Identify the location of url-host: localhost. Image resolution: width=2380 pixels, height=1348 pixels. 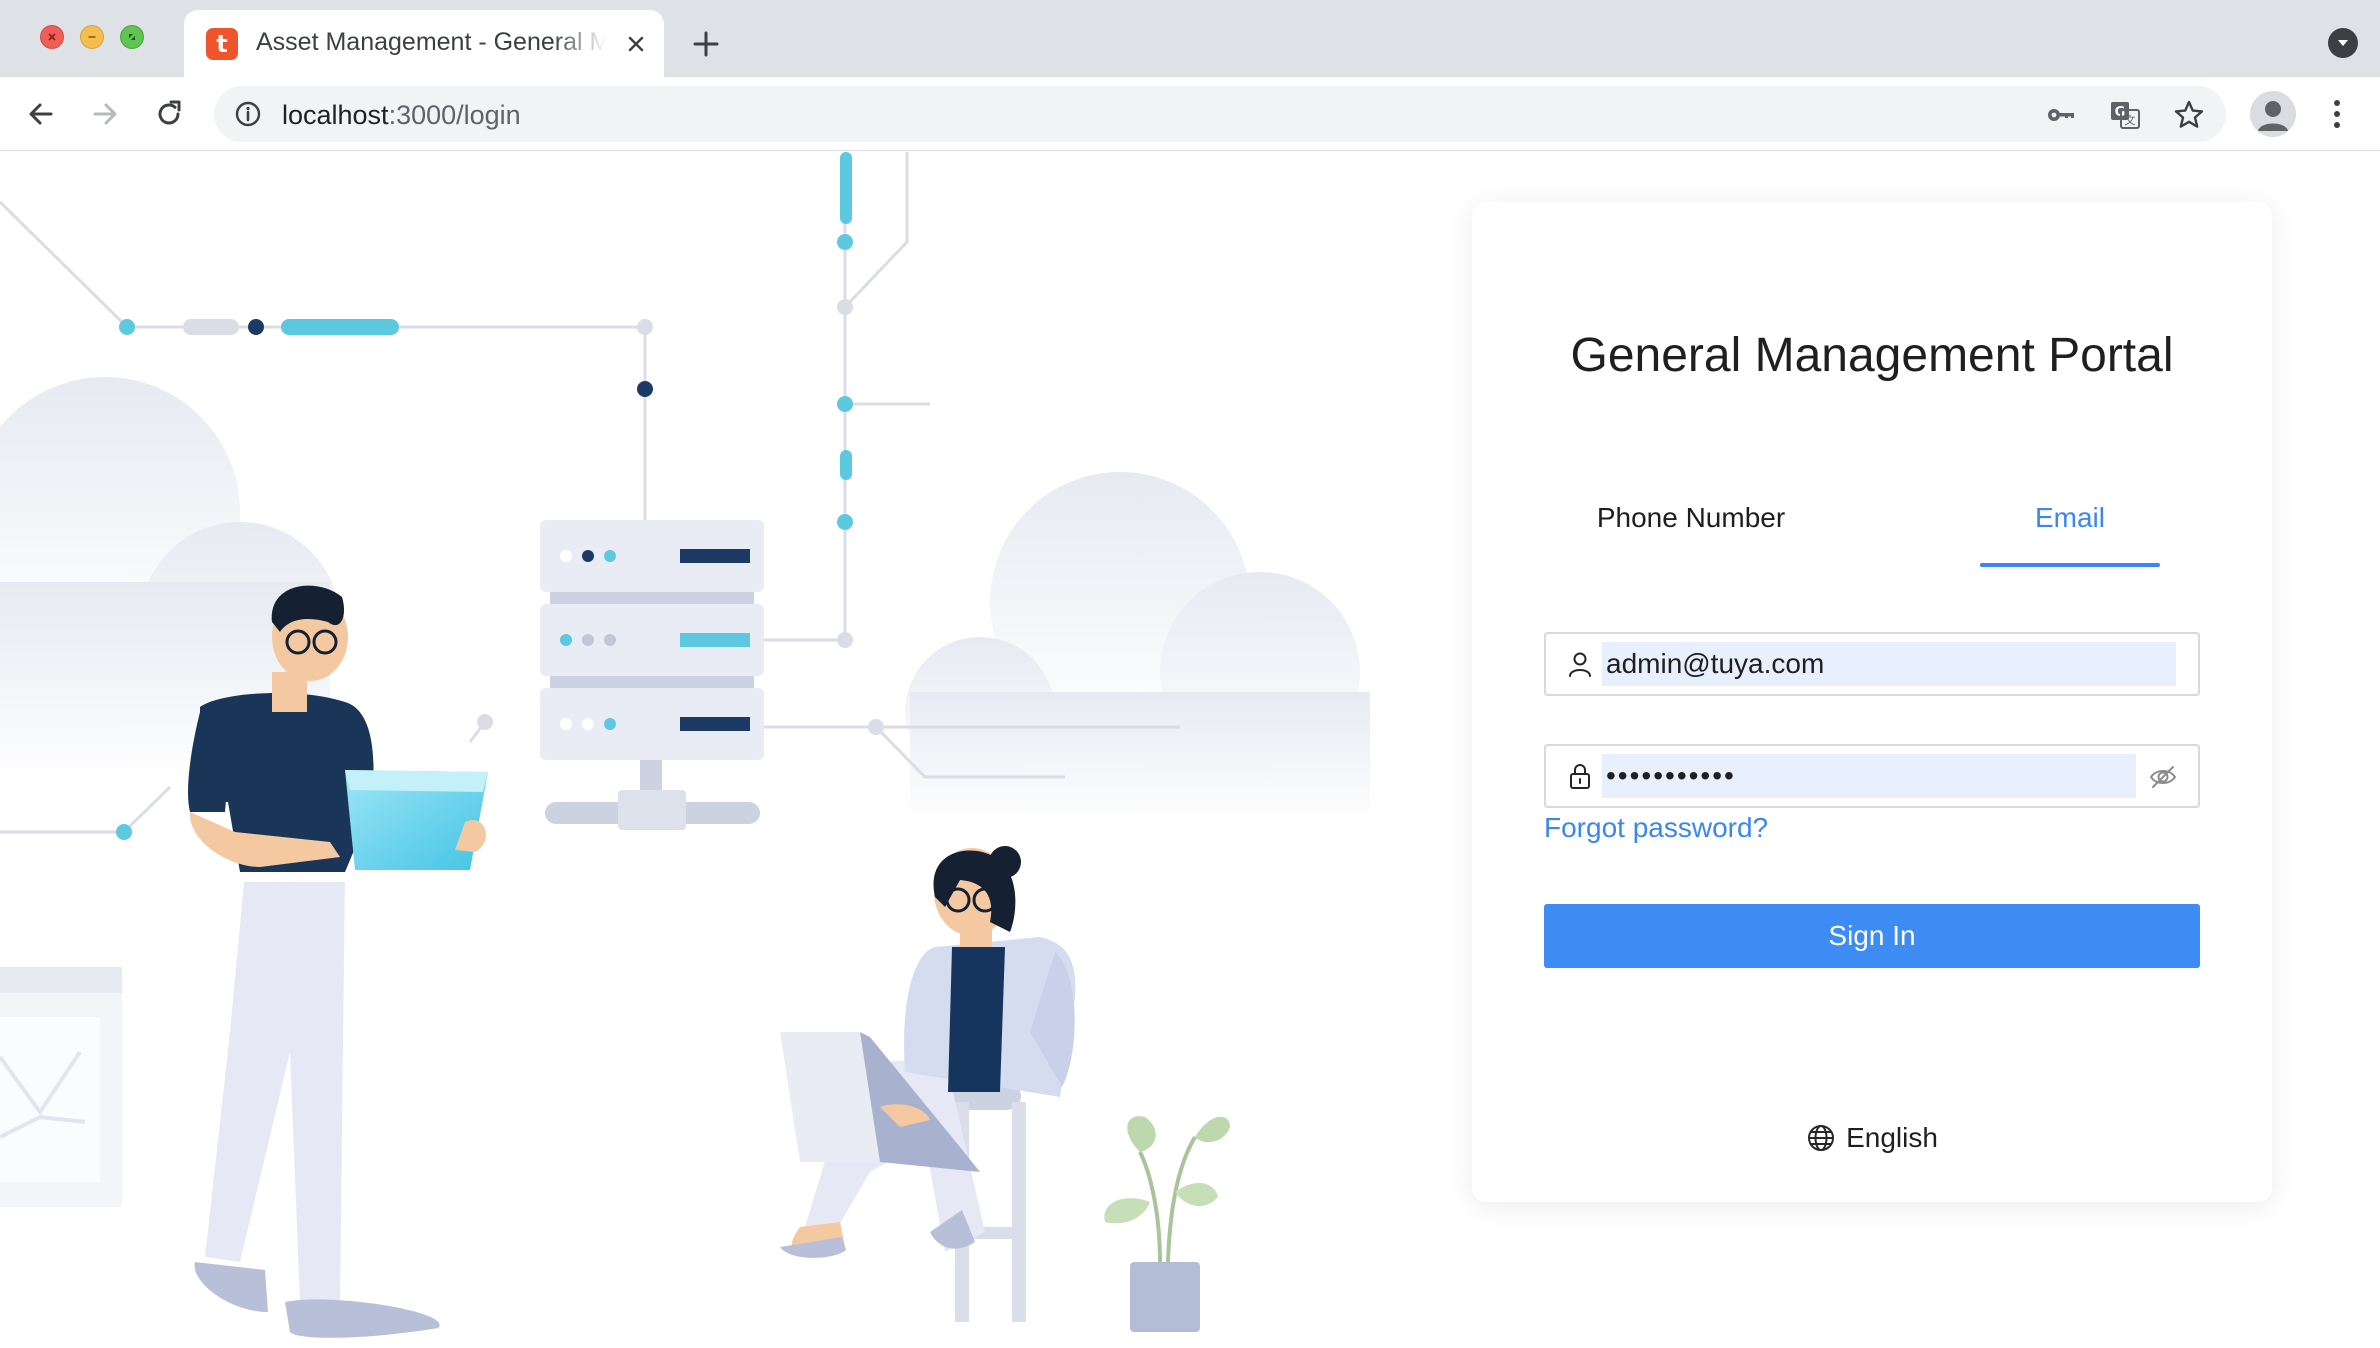
(335, 115).